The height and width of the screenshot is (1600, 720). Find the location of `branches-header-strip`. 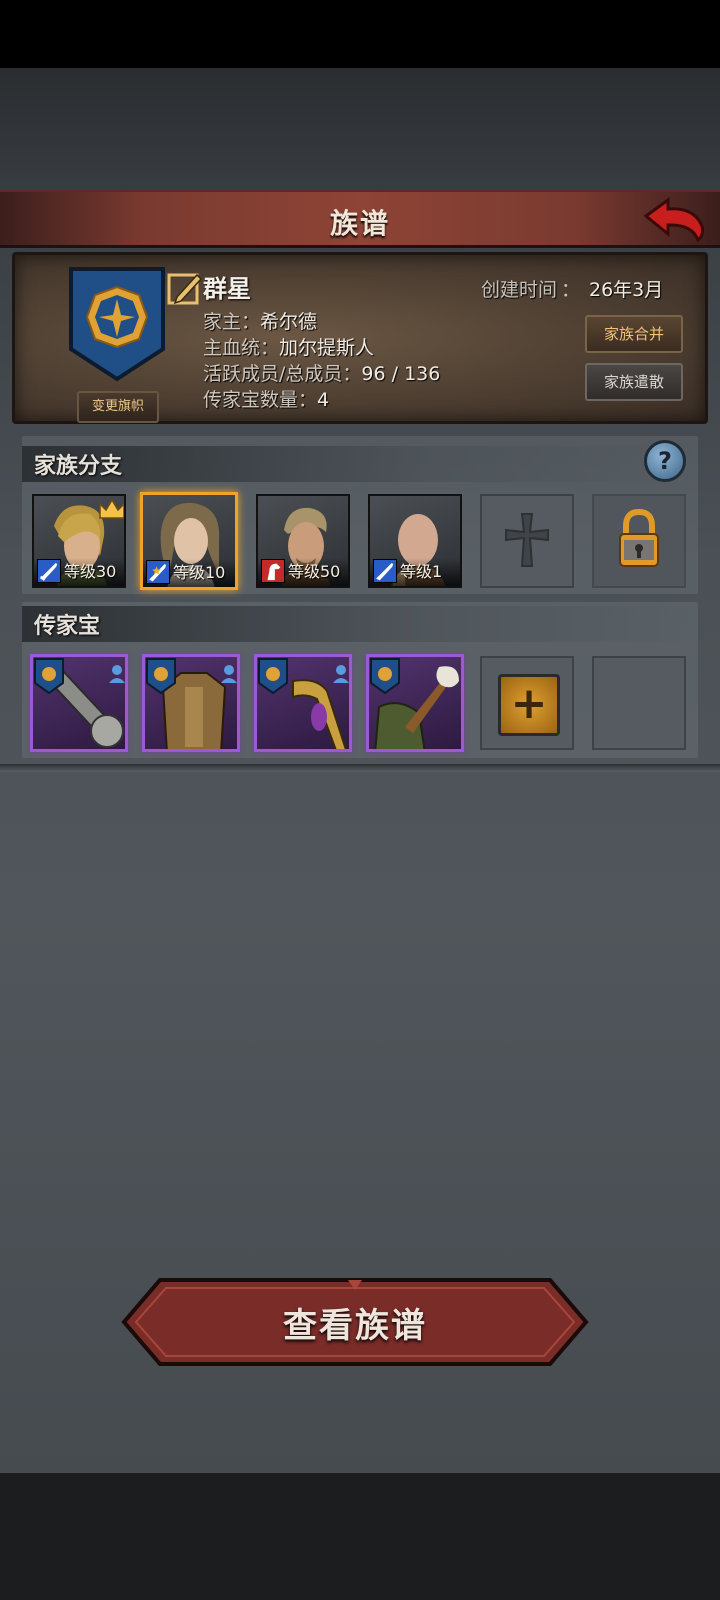

branches-header-strip is located at coordinates (360, 464).